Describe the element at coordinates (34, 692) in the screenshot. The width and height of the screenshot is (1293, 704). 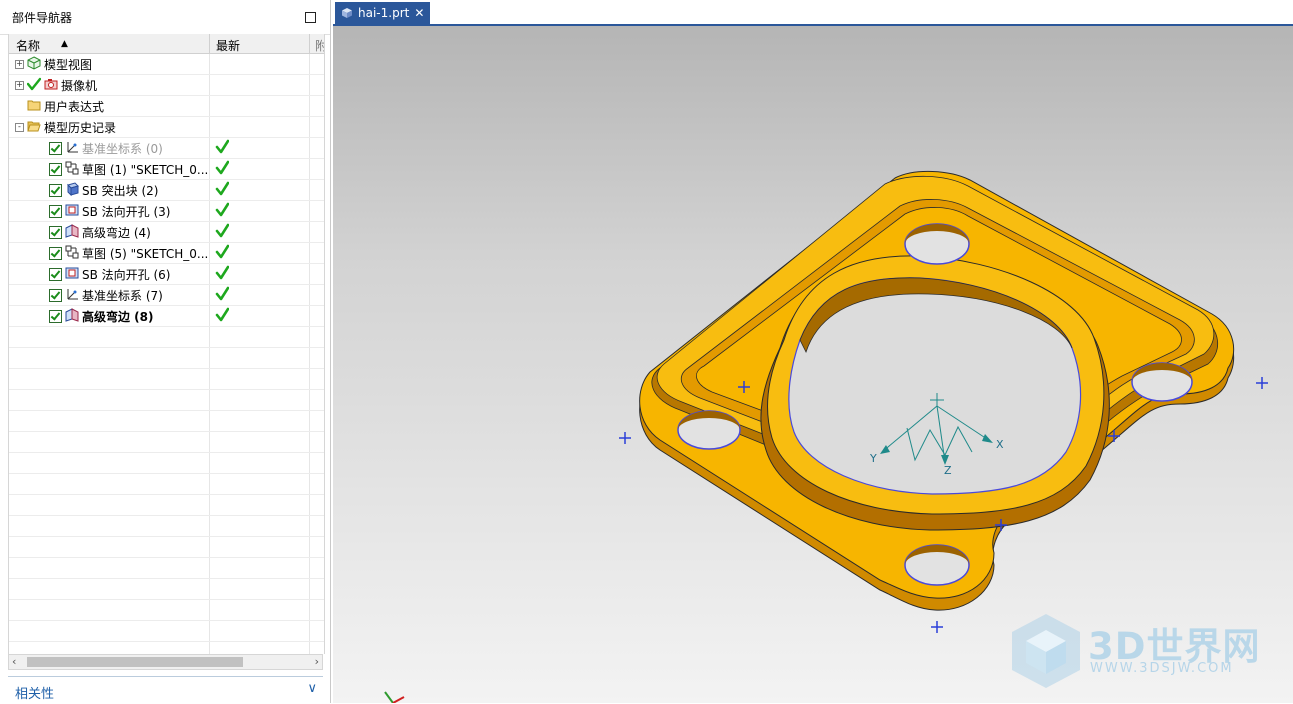
I see `dependencies-label: 相关性` at that location.